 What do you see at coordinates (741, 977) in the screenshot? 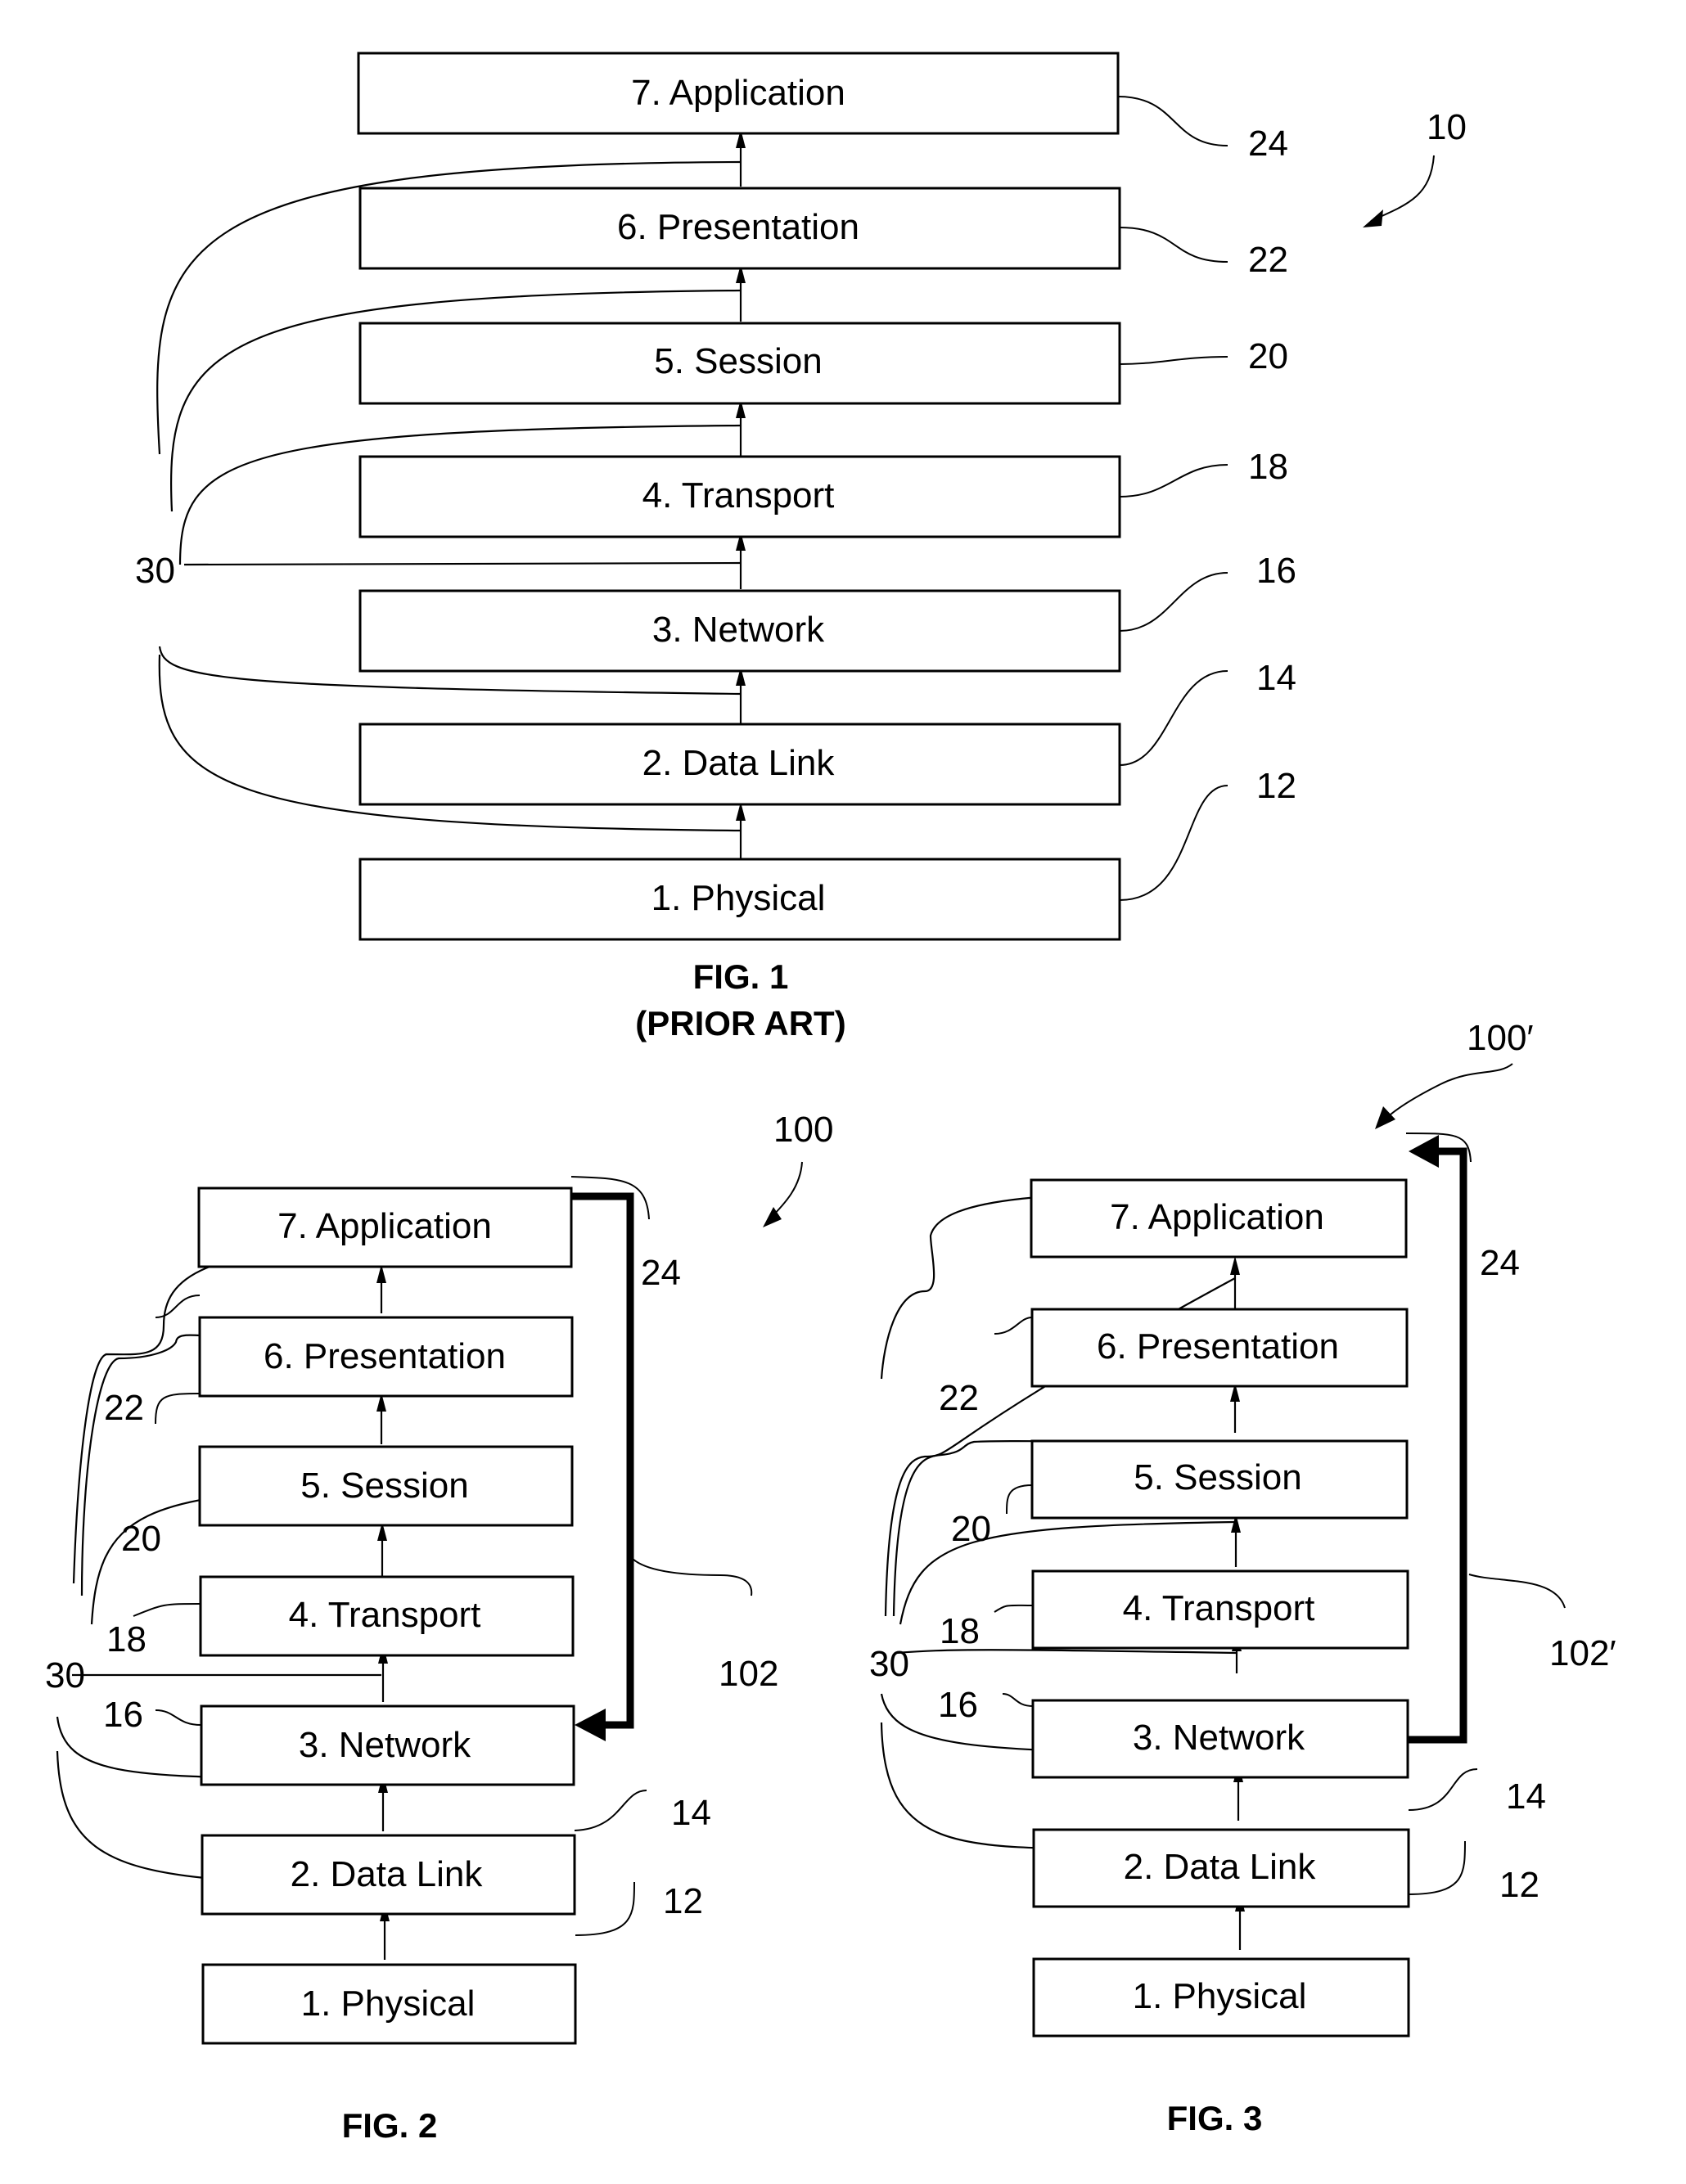
I see `figure-caption: FIG. 1` at bounding box center [741, 977].